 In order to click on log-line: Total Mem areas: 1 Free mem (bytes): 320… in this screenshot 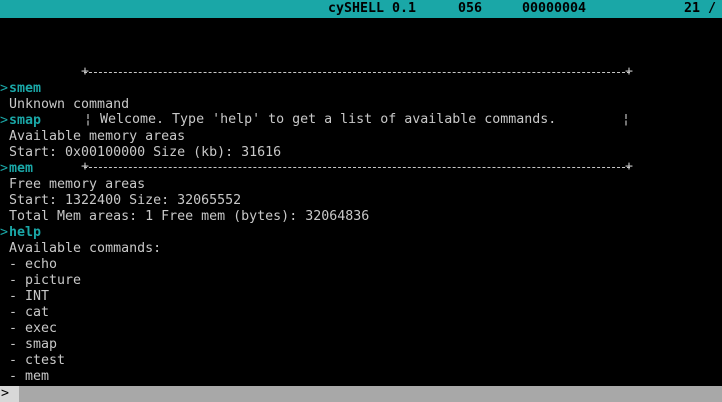, I will do `click(189, 216)`.